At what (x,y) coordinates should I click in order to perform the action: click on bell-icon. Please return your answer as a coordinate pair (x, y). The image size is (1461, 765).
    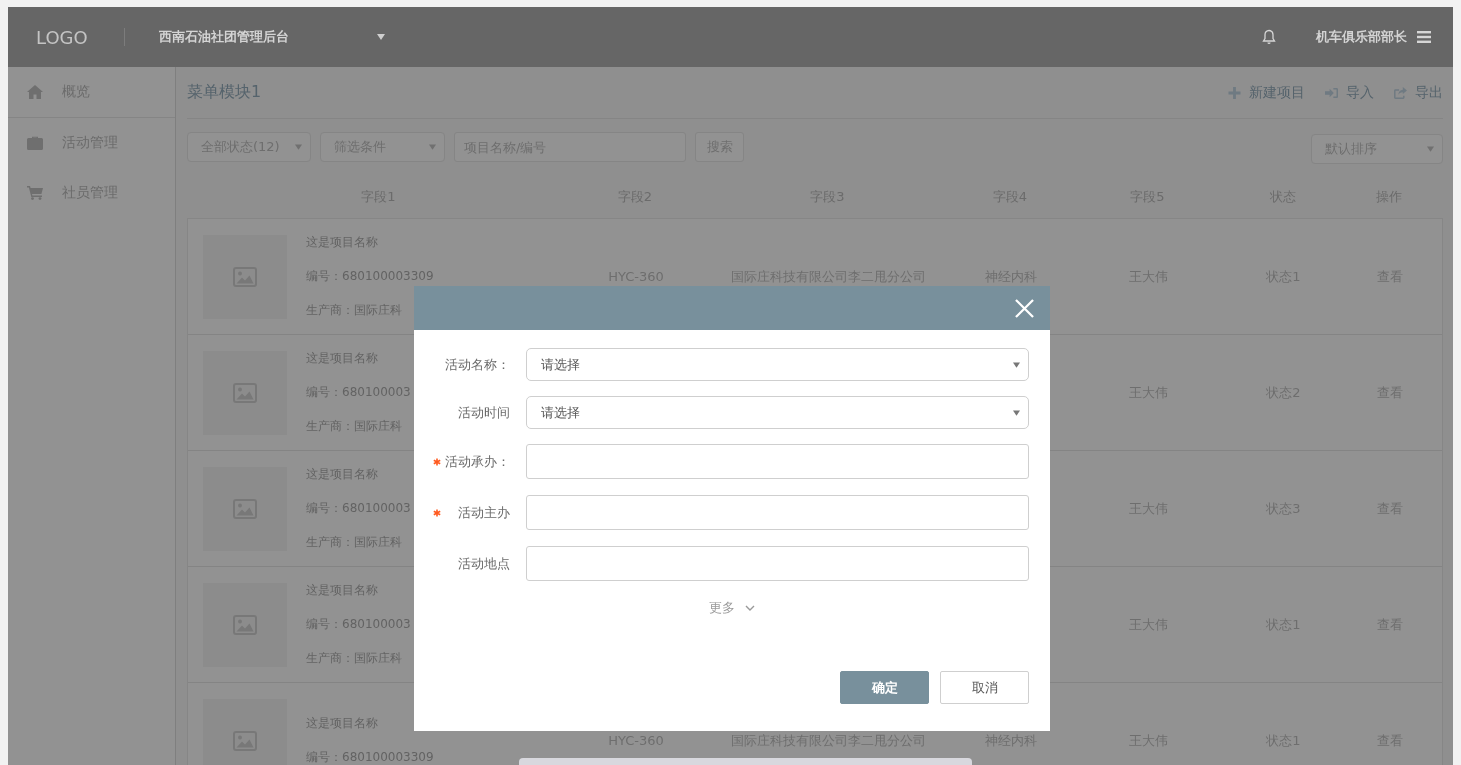
    Looking at the image, I should click on (1269, 37).